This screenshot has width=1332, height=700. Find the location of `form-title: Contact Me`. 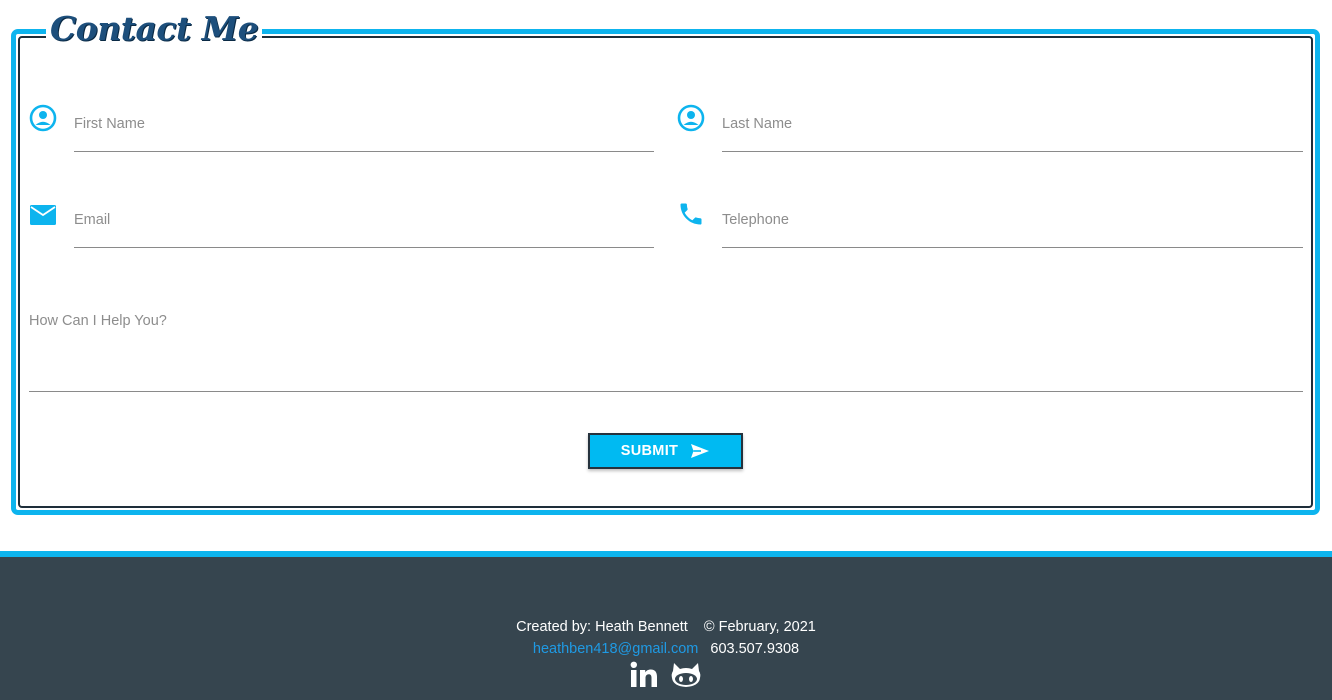

form-title: Contact Me is located at coordinates (154, 30).